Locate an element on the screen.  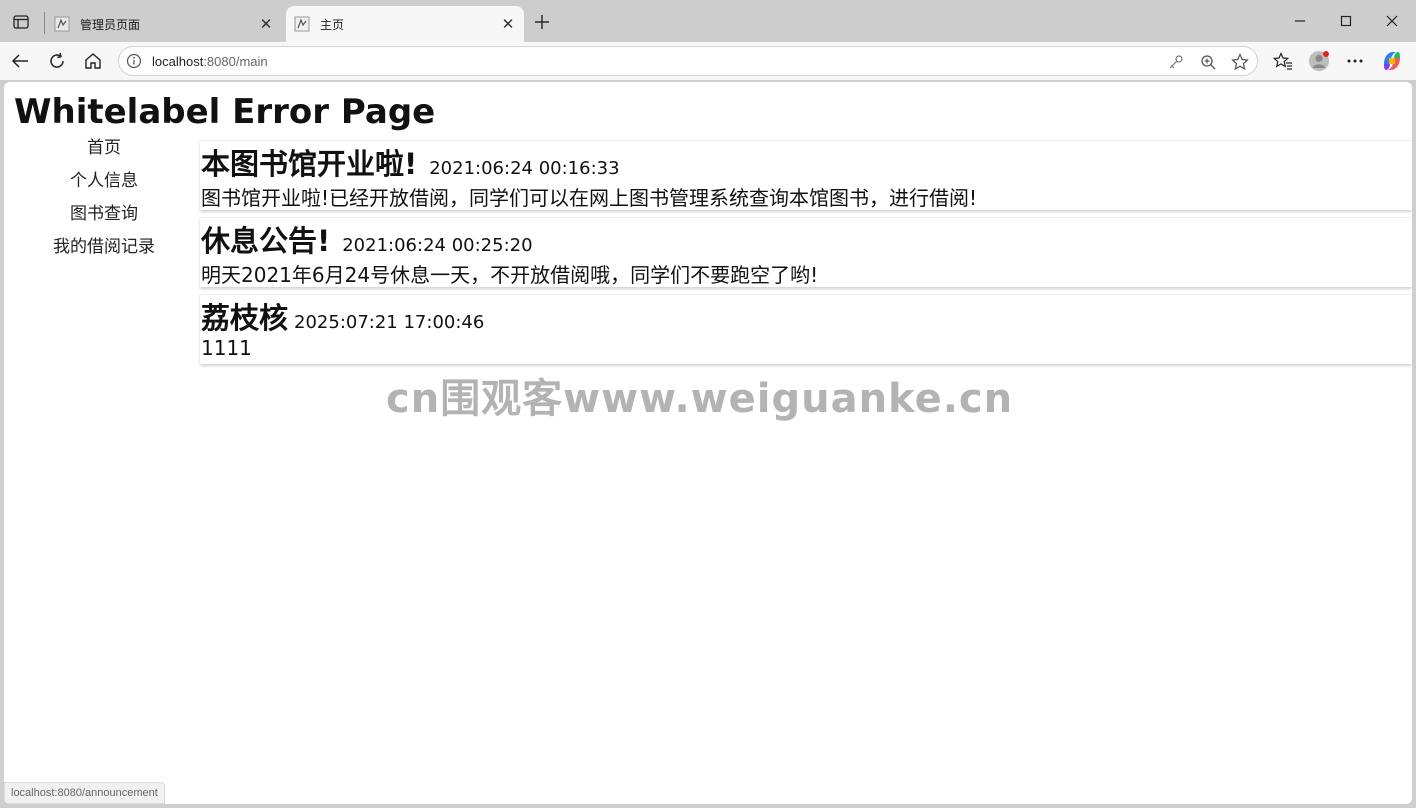
tab-title: 主页 is located at coordinates (332, 24).